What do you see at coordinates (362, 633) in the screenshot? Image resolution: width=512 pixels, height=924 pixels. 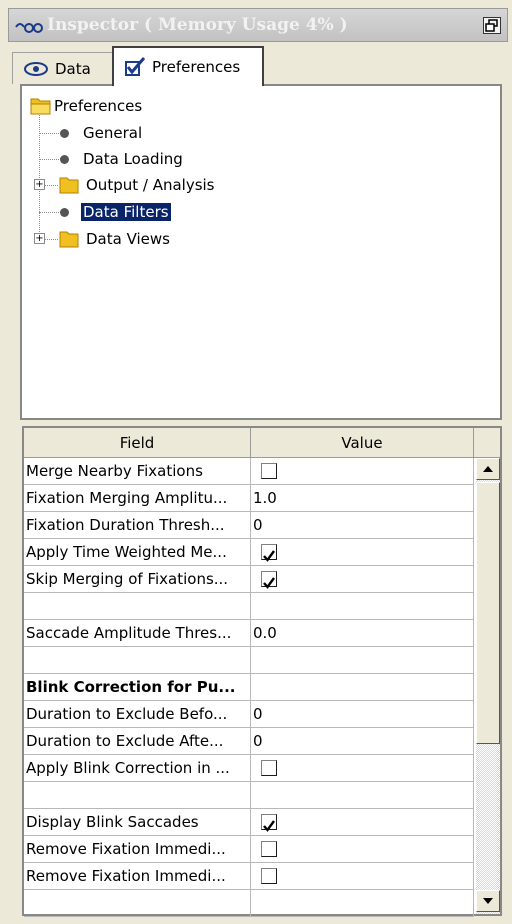 I see `value-cell: 0.0` at bounding box center [362, 633].